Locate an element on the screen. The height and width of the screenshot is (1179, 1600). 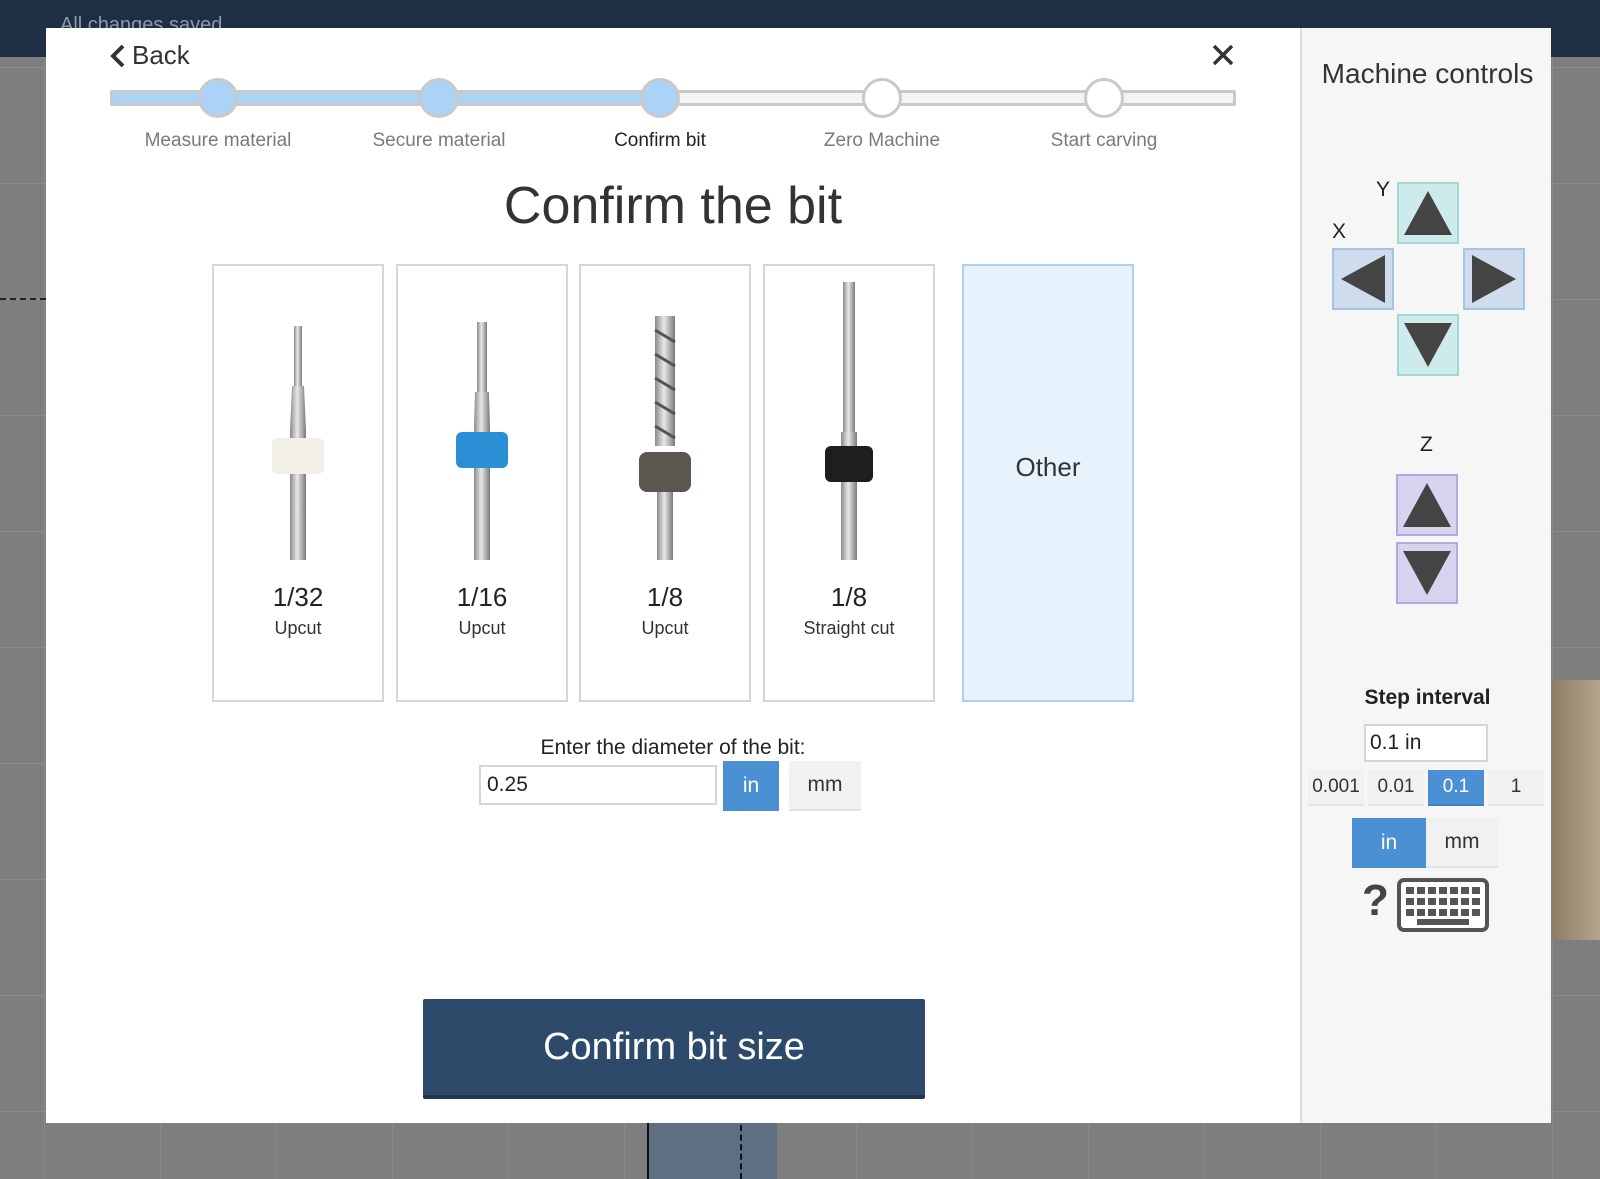
step-measure-material: Measure material is located at coordinates (218, 90).